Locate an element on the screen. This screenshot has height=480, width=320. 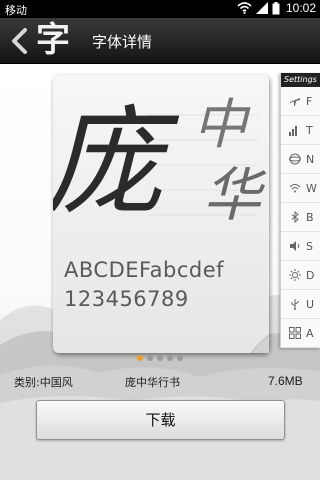
carrier-label: 移动 is located at coordinates (16, 10).